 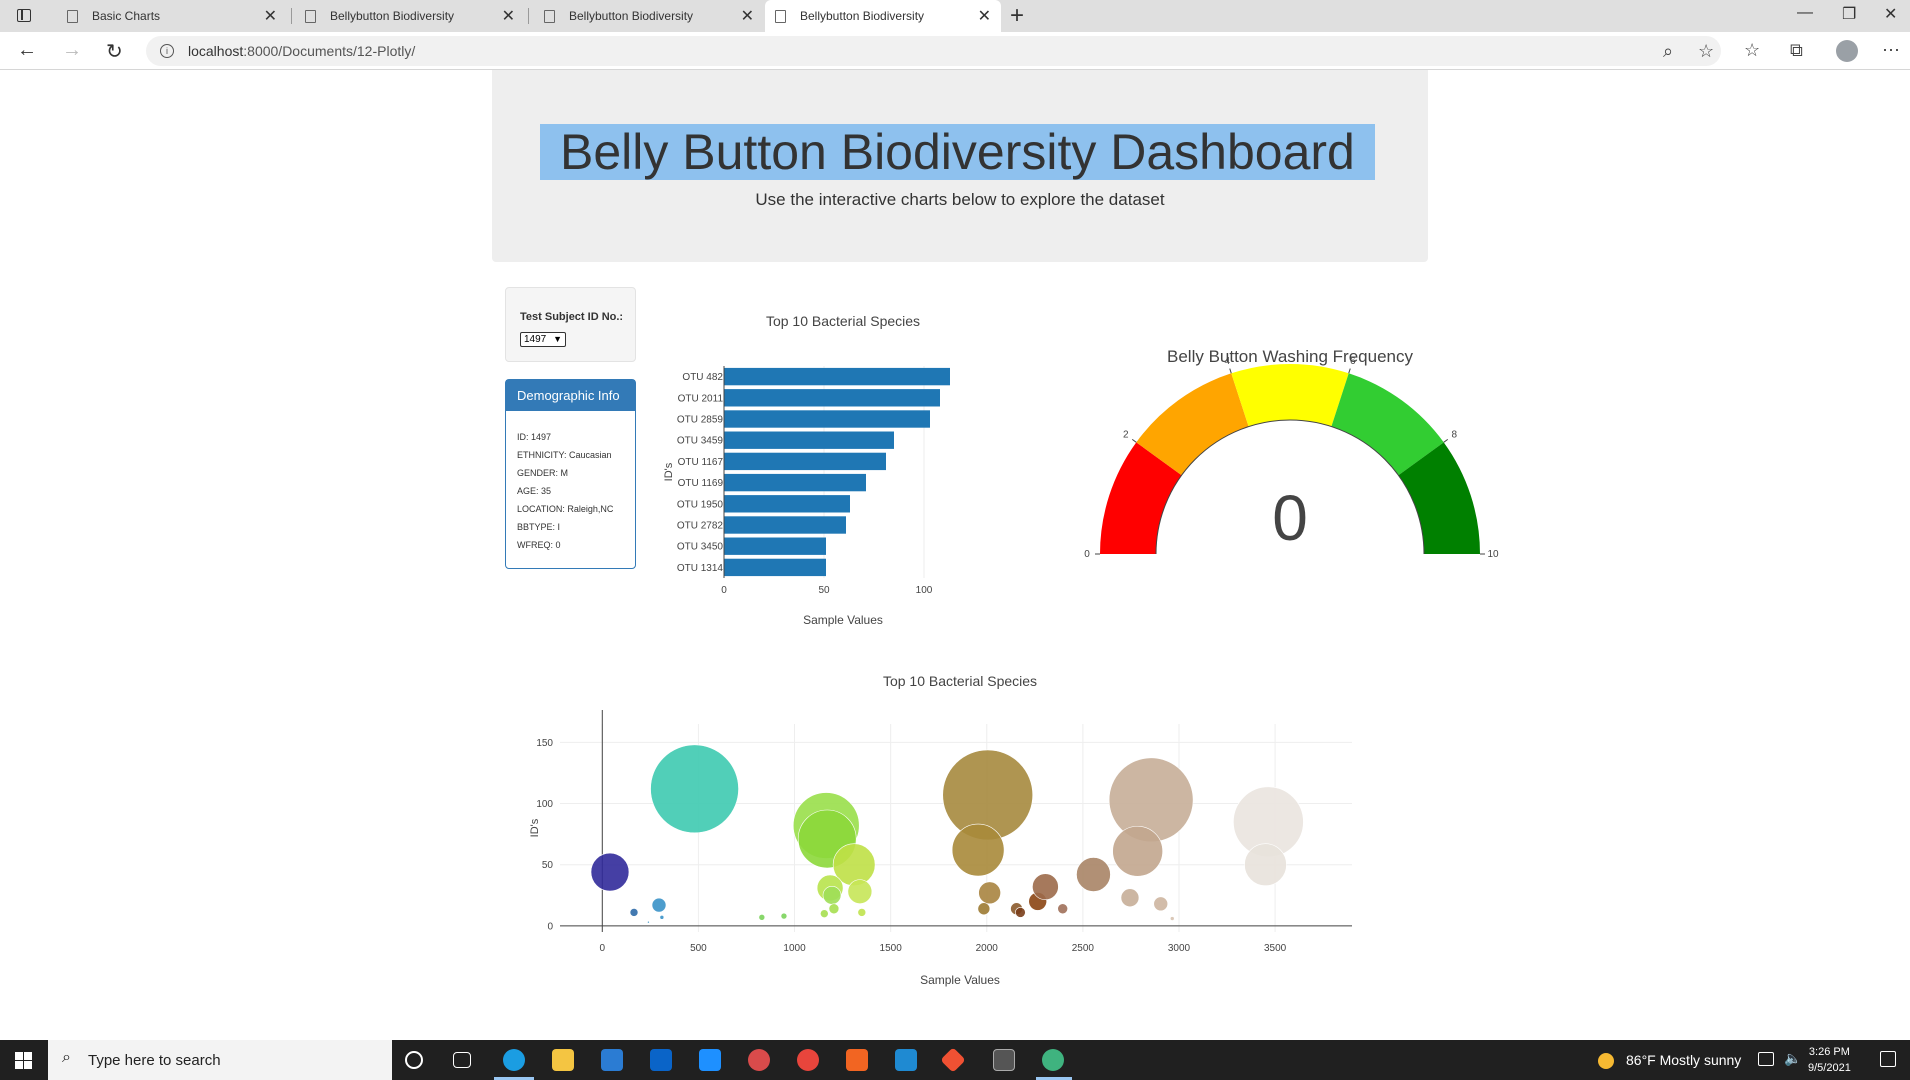 I want to click on refresh-icon: ↻, so click(x=114, y=51).